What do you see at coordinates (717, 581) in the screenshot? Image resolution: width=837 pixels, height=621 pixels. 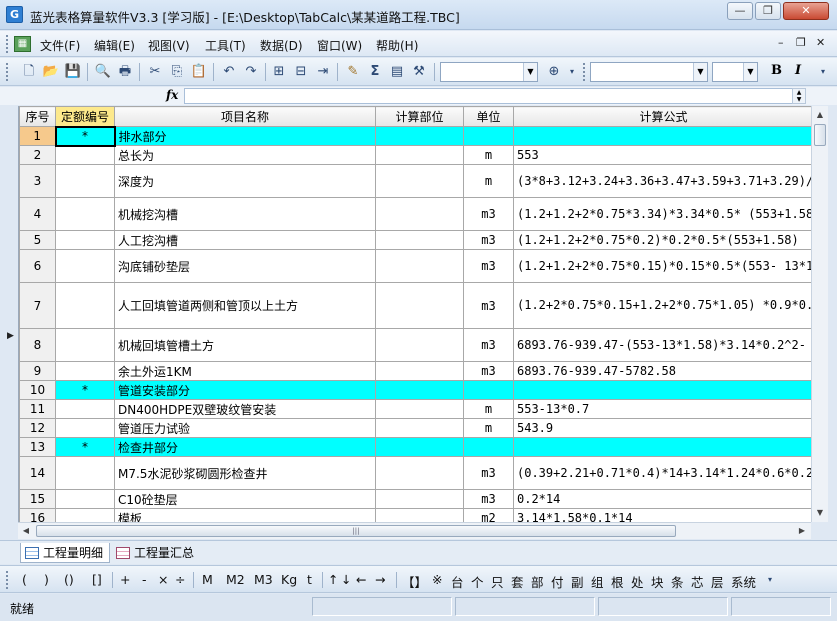 I see `word-ceng: 层` at bounding box center [717, 581].